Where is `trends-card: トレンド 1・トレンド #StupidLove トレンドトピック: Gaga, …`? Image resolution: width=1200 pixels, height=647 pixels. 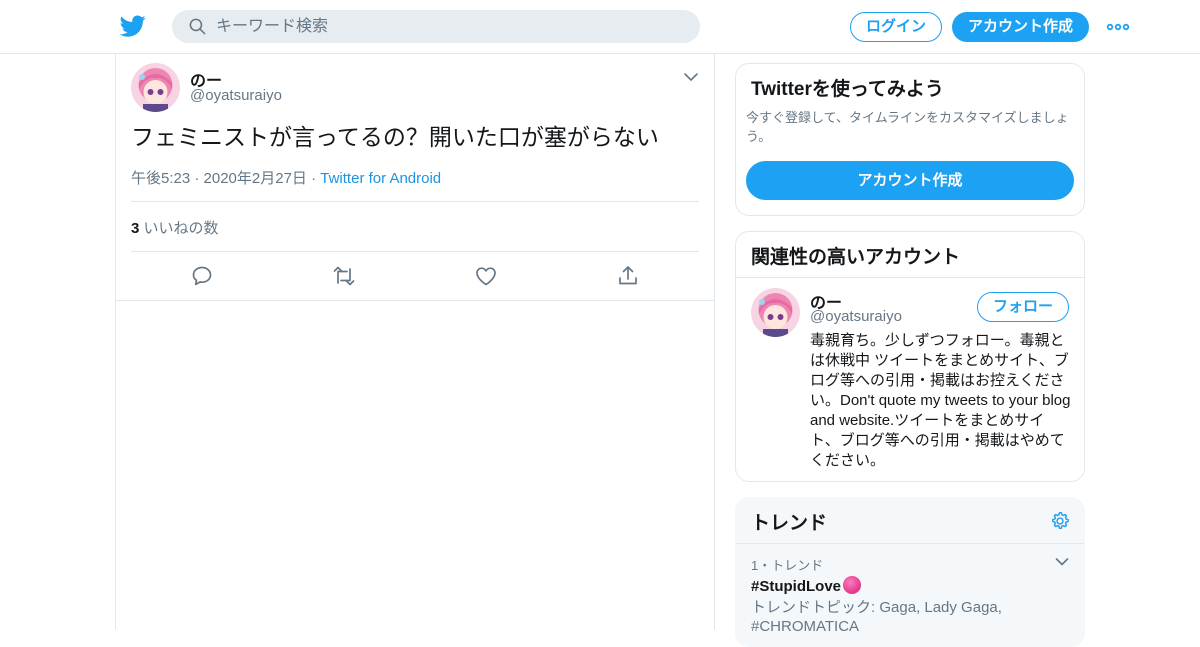 trends-card: トレンド 1・トレンド #StupidLove トレンドトピック: Gaga, … is located at coordinates (910, 572).